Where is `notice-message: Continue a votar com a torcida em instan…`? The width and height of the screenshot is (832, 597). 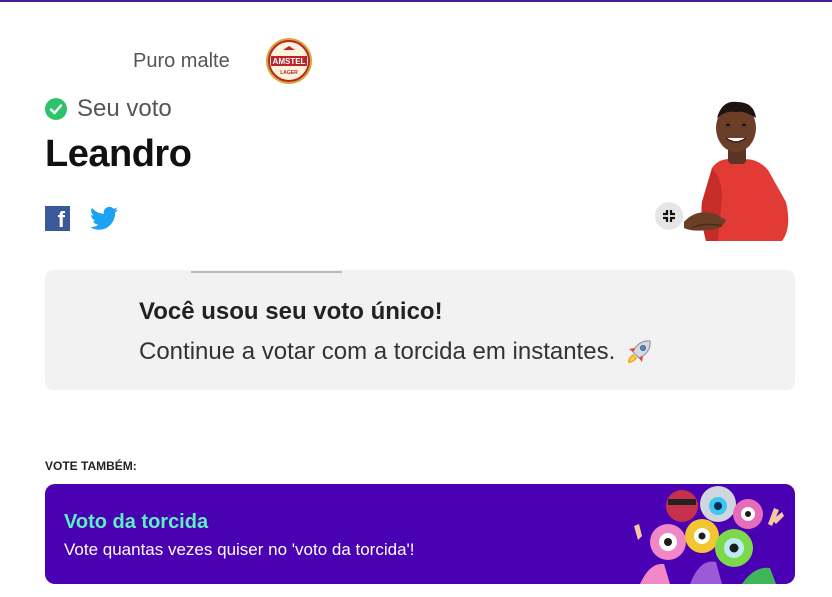
notice-message: Continue a votar com a torcida em instan… is located at coordinates (396, 352).